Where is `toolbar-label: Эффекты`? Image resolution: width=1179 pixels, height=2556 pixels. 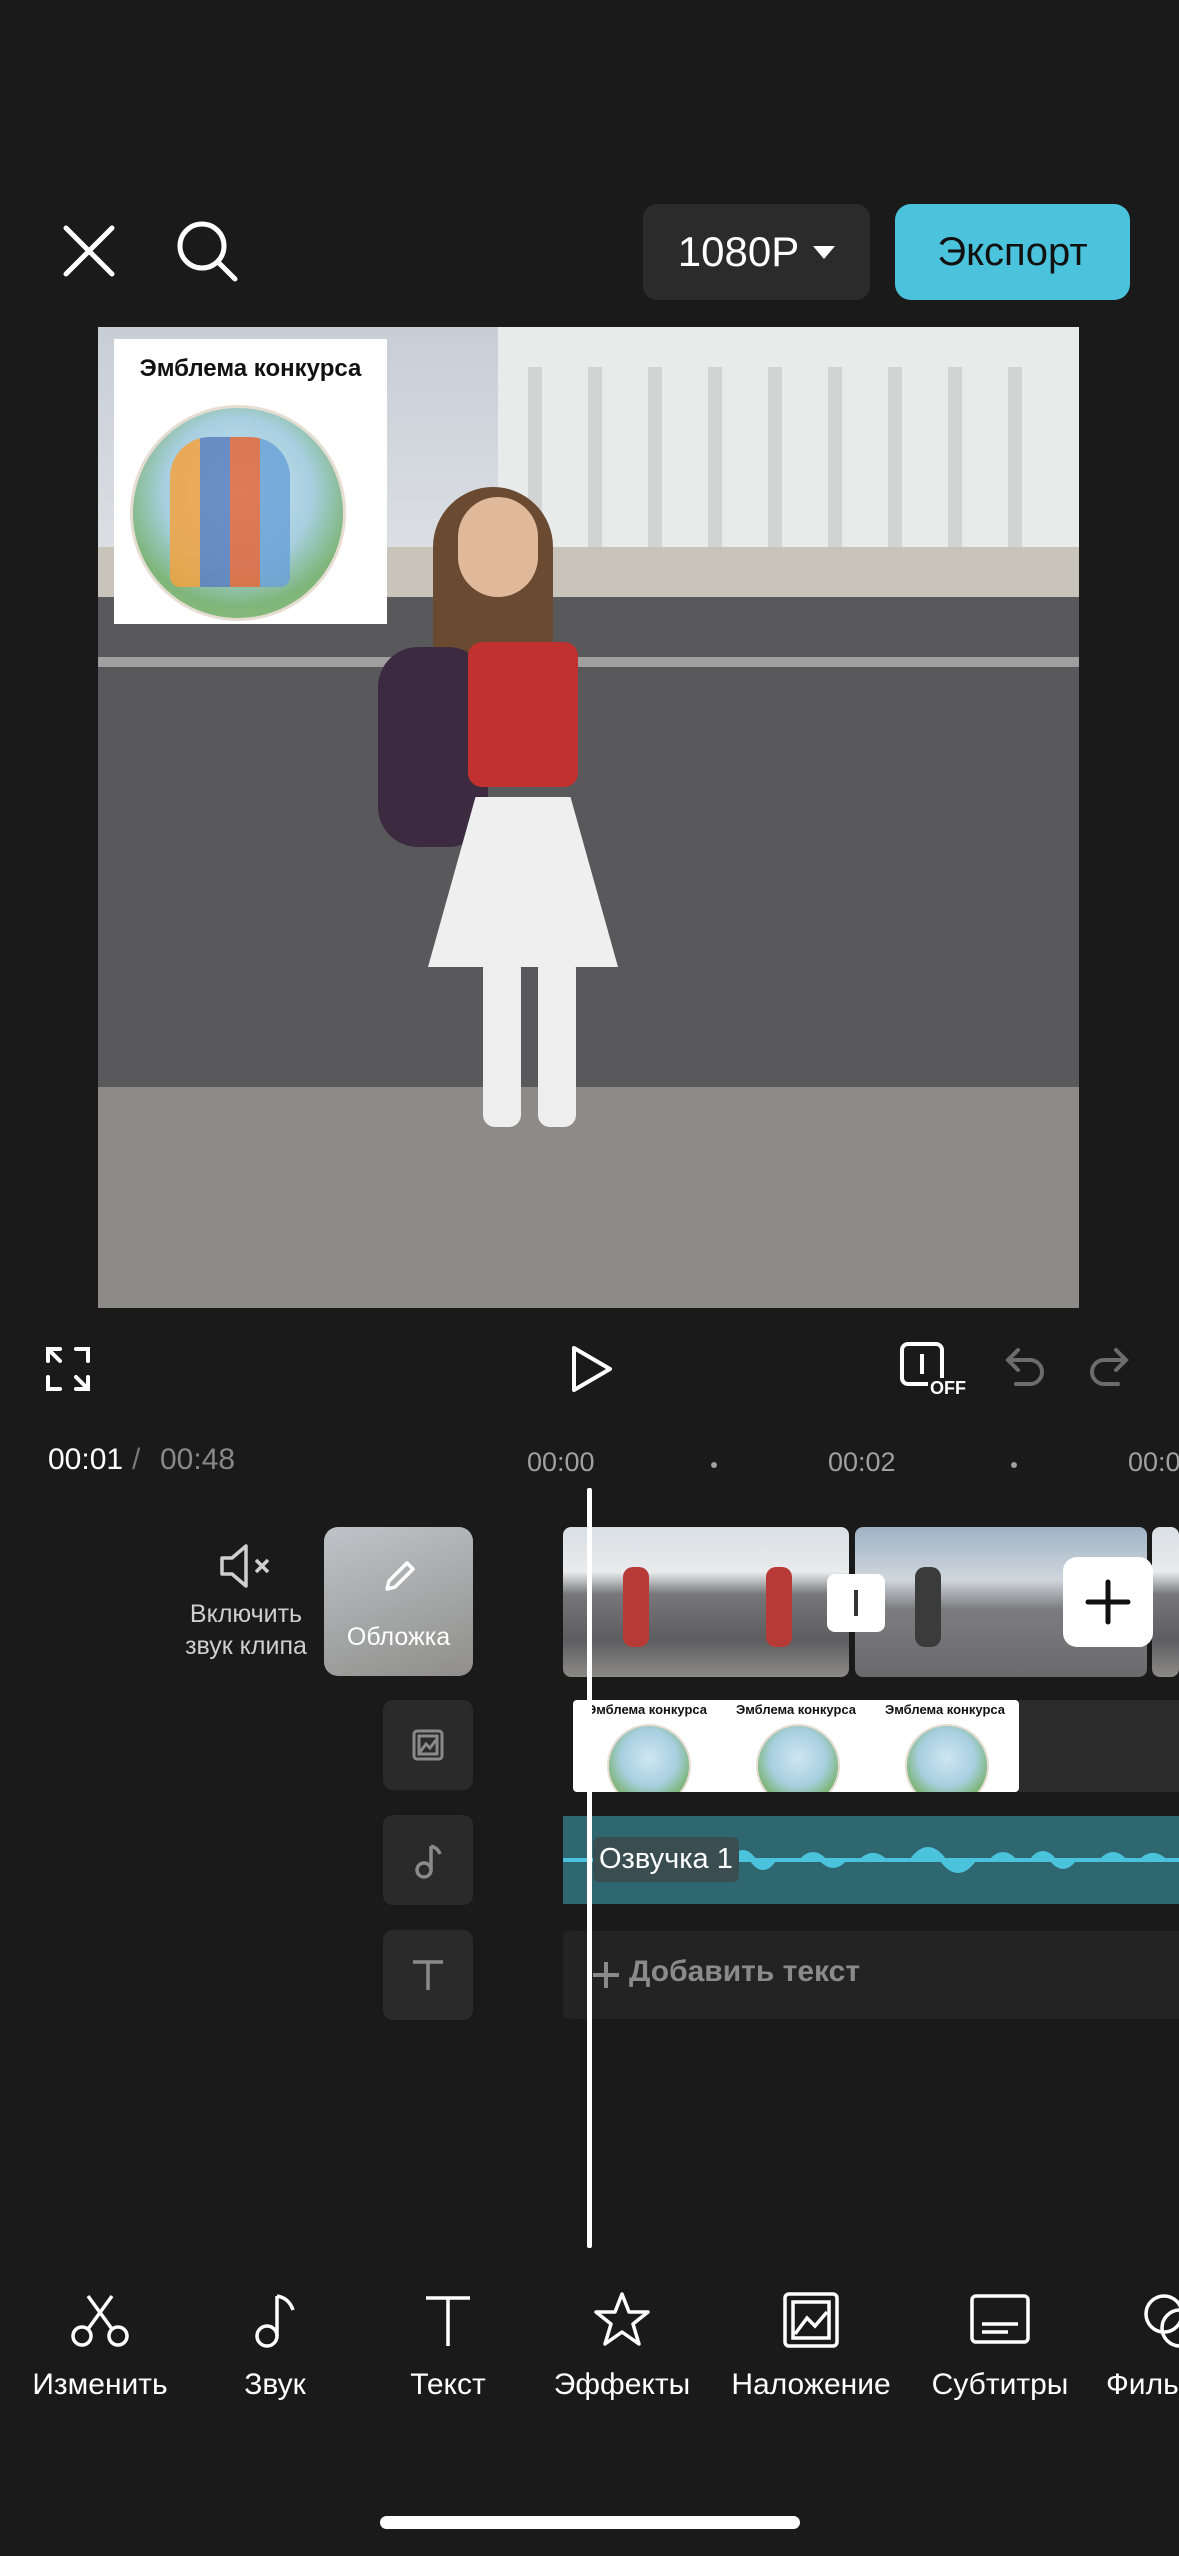 toolbar-label: Эффекты is located at coordinates (622, 2384).